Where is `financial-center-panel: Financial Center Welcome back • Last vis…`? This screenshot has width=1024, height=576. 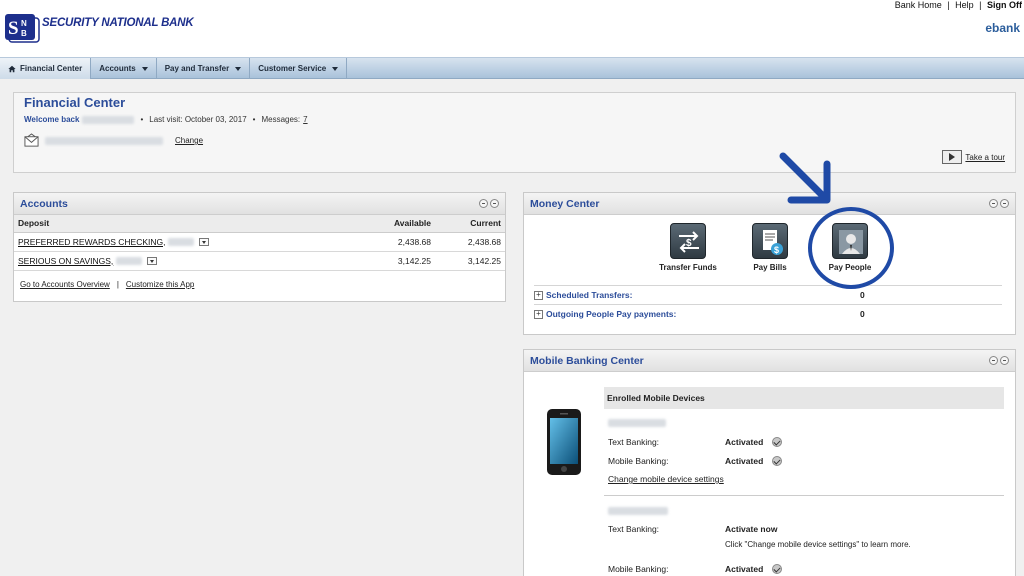 financial-center-panel: Financial Center Welcome back • Last vis… is located at coordinates (514, 132).